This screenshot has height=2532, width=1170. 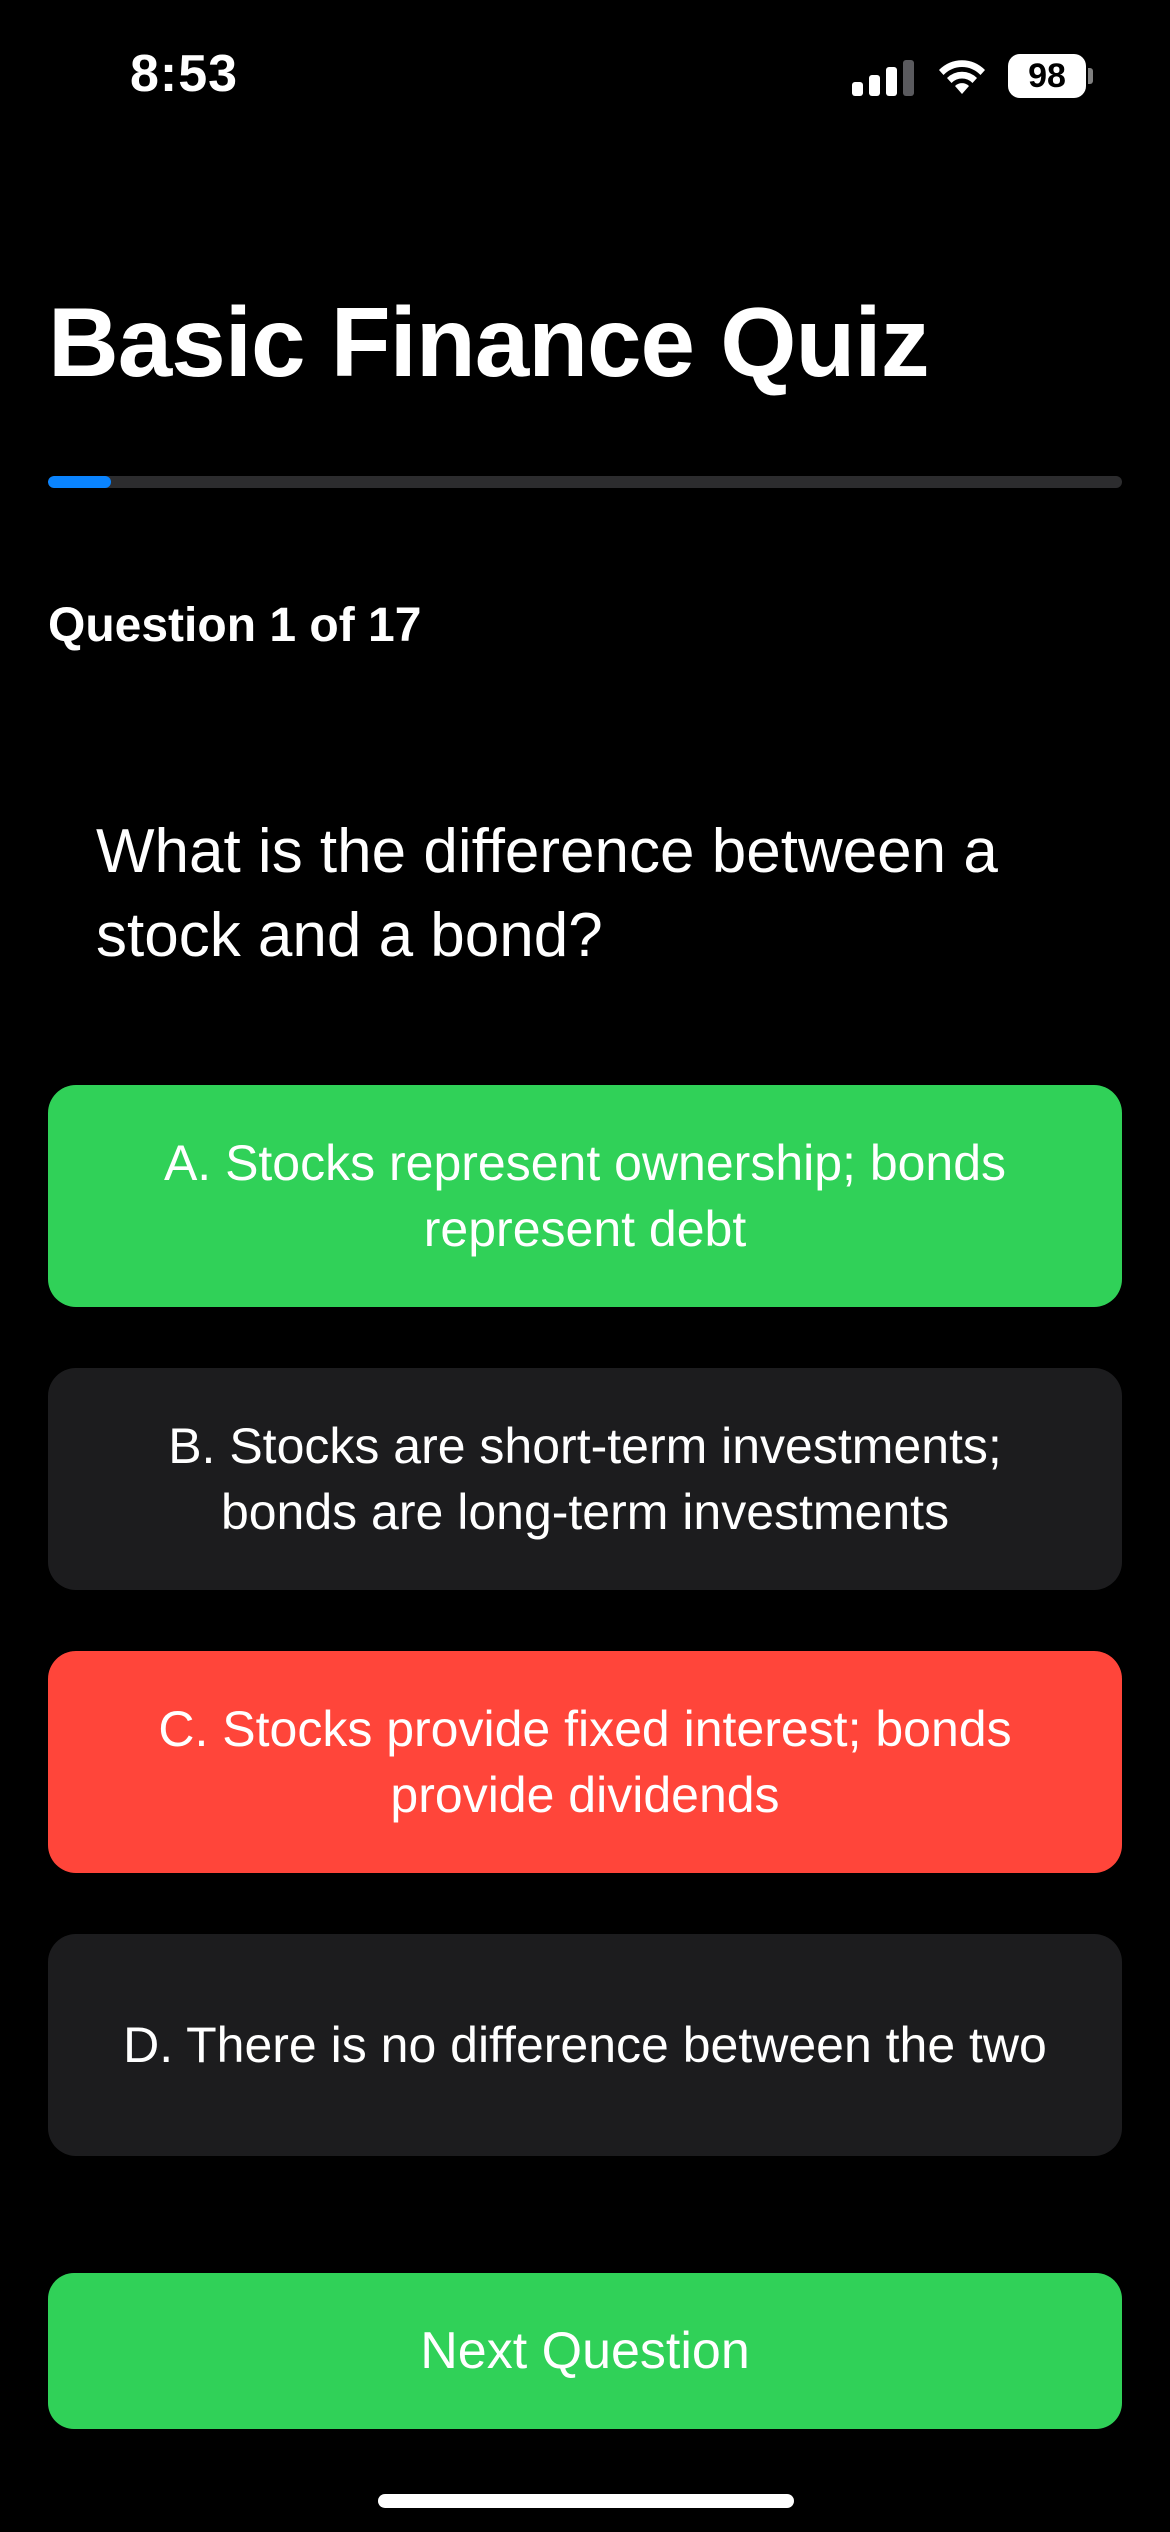 I want to click on page-title: Basic Finance Quiz, so click(x=489, y=342).